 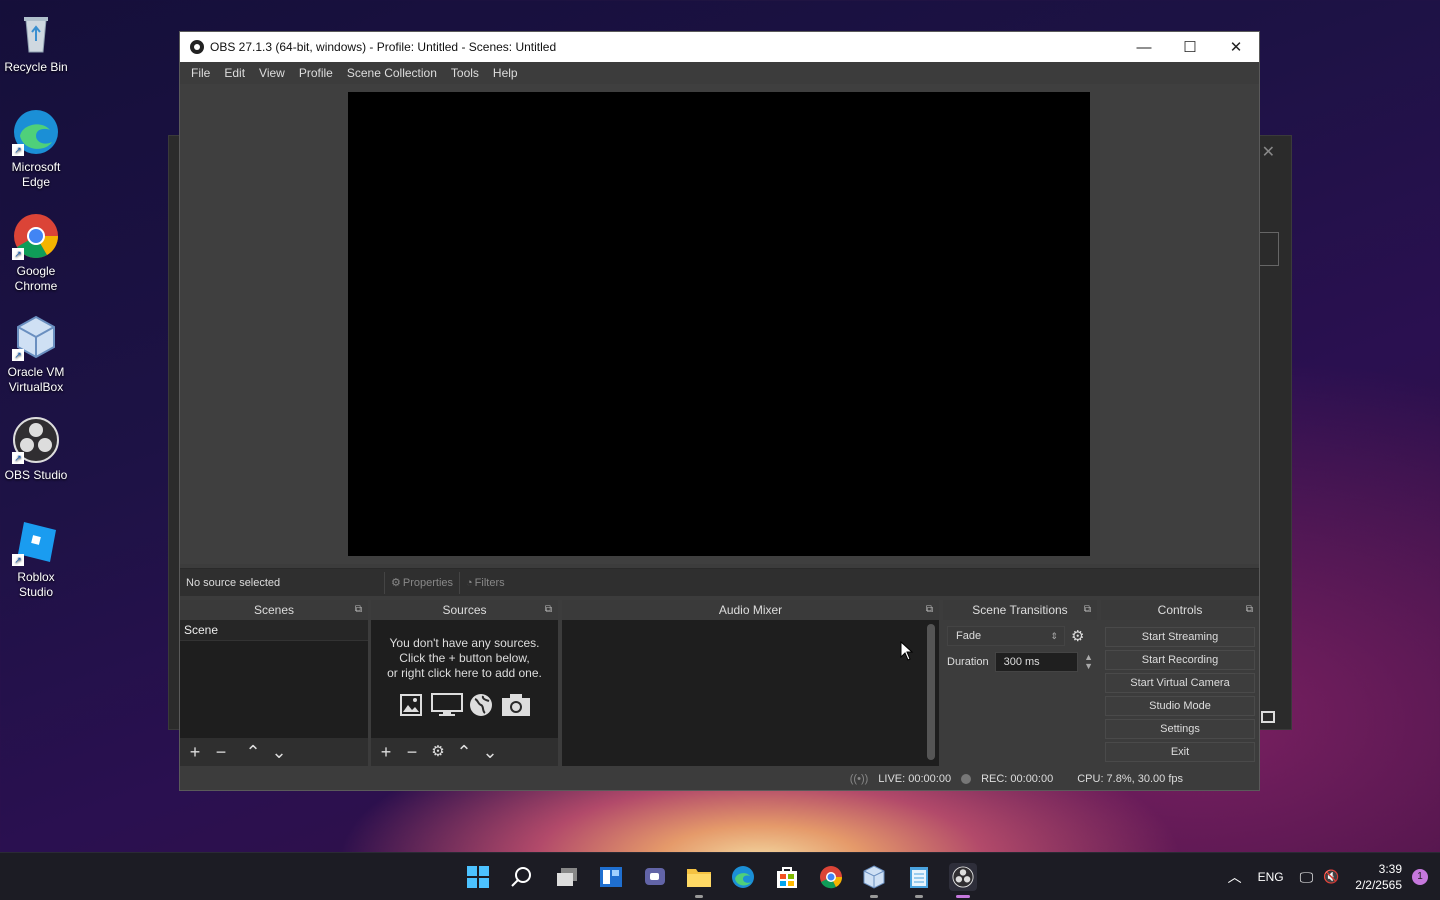 What do you see at coordinates (195, 752) in the screenshot?
I see `add-scene-icon: +` at bounding box center [195, 752].